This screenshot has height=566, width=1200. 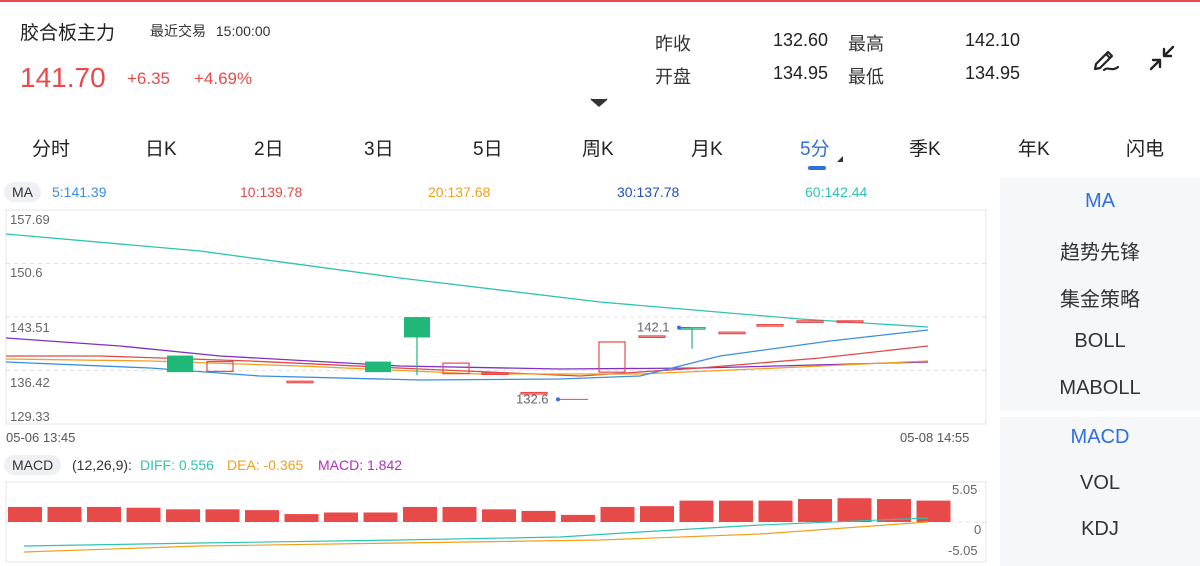 I want to click on indicator-side-panel: MA 趋势先锋 集金策略 BOLL MABOLL MACD VOL KDJ, so click(x=1100, y=372).